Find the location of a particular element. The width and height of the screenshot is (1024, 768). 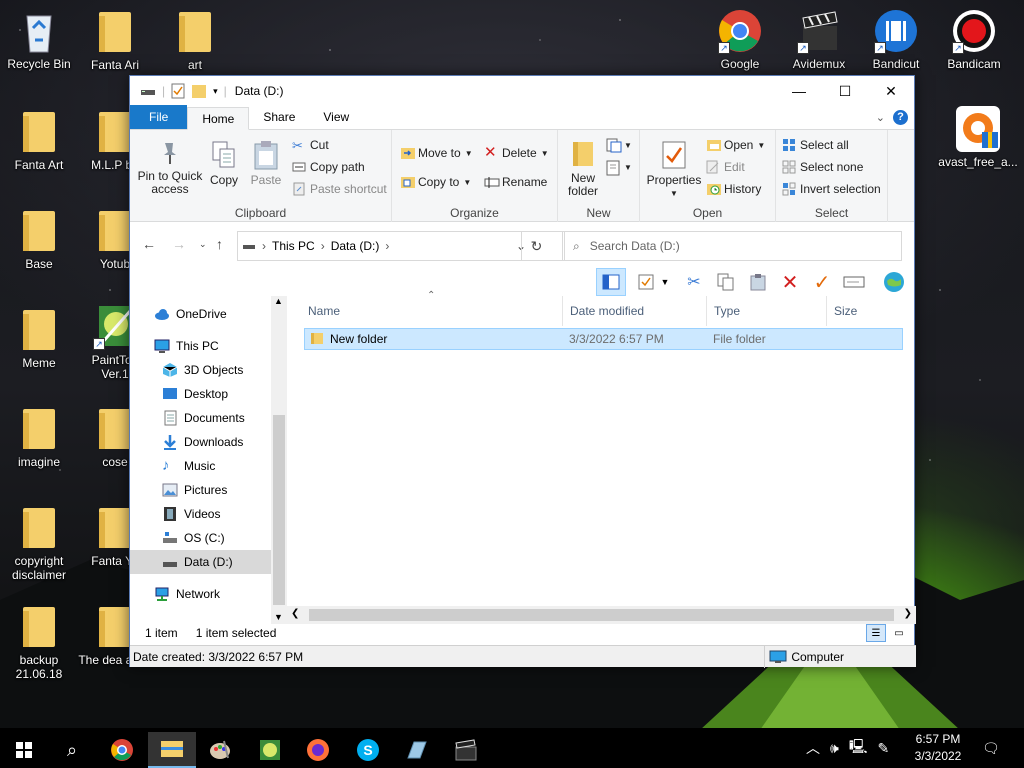

taskbar-file-explorer is located at coordinates (172, 750).